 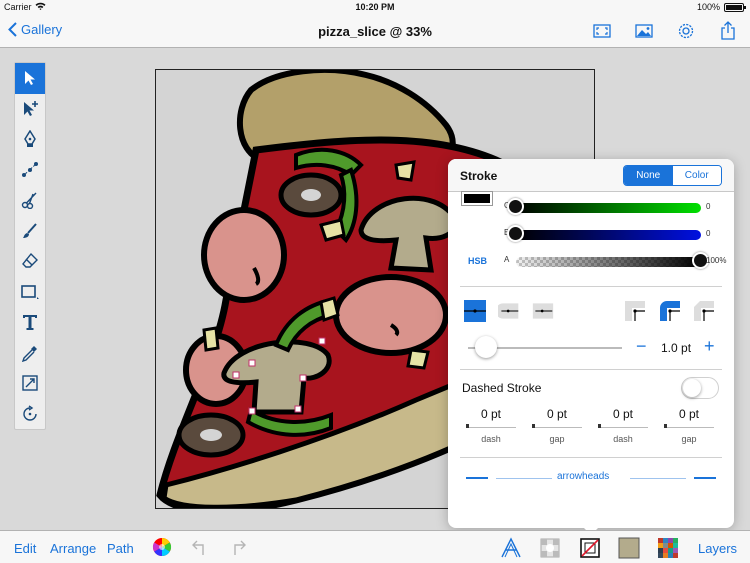 I want to click on path-button: Path, so click(x=120, y=548).